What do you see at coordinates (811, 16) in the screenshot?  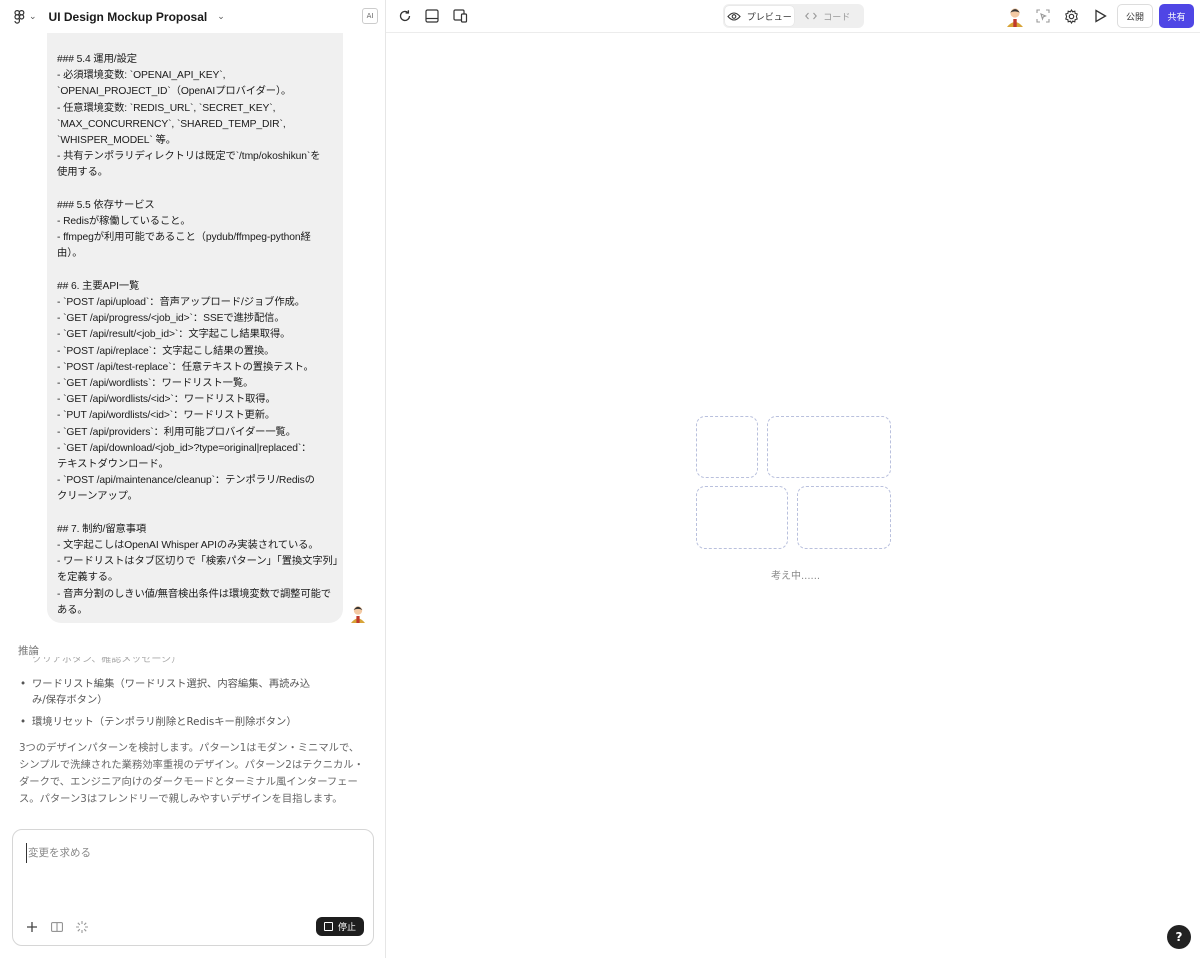 I see `code-icon` at bounding box center [811, 16].